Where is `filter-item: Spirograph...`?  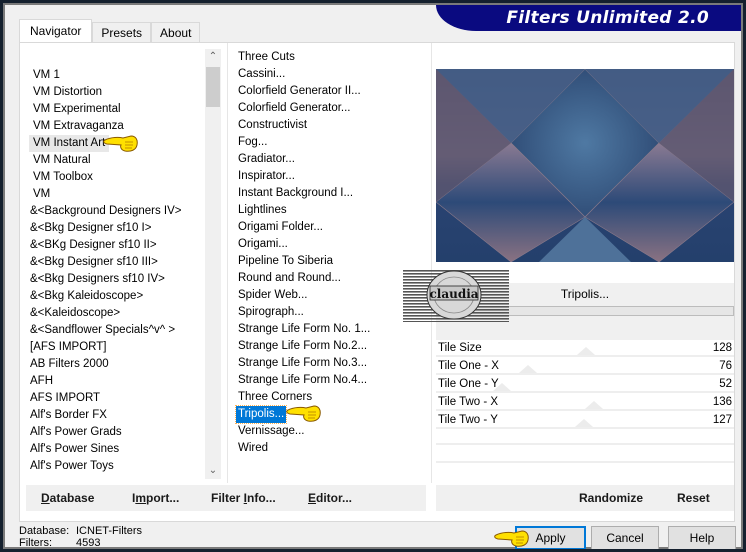 filter-item: Spirograph... is located at coordinates (271, 312).